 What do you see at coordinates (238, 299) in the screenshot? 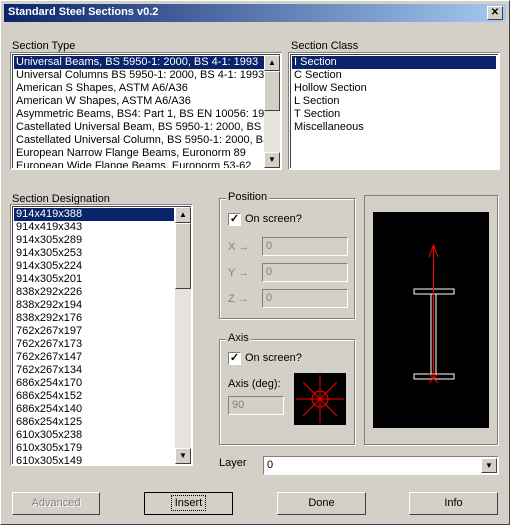
I see `z-label: Z →` at bounding box center [238, 299].